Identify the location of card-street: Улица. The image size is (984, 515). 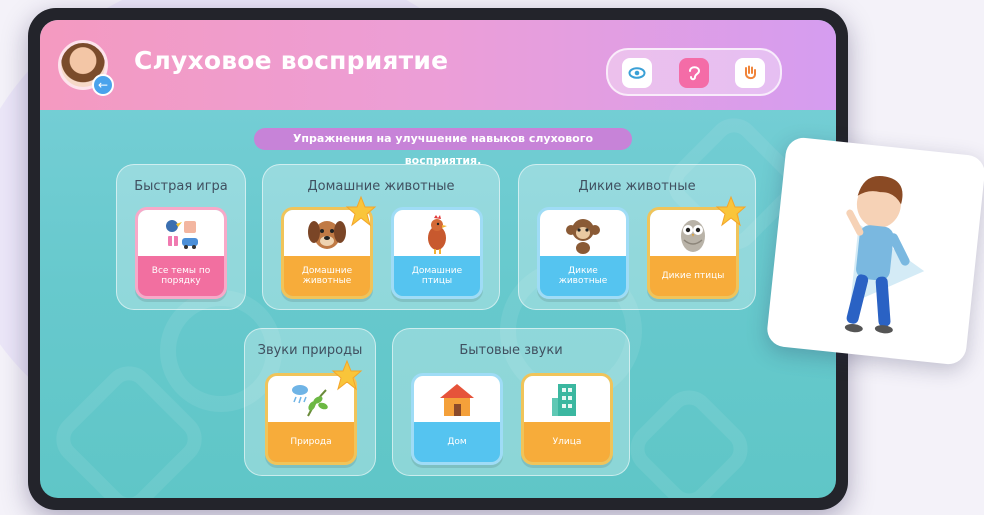
(567, 419).